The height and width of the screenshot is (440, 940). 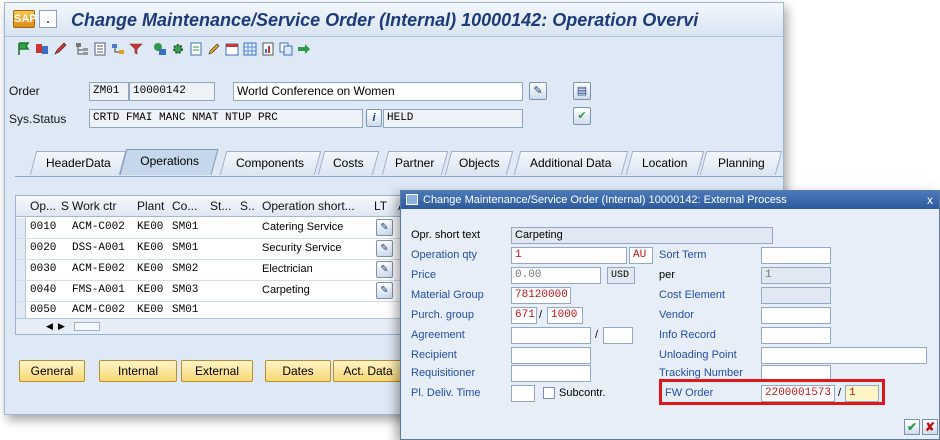 What do you see at coordinates (24, 49) in the screenshot?
I see `flag-icon` at bounding box center [24, 49].